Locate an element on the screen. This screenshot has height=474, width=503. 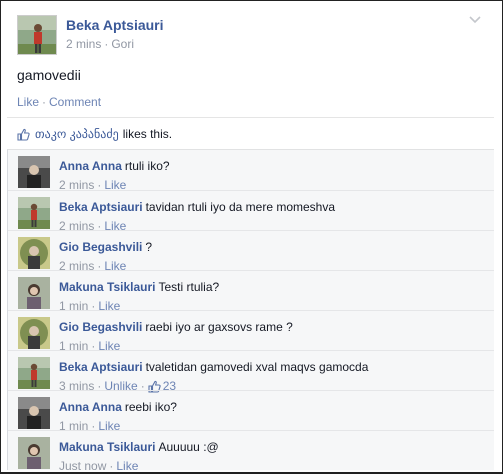
post-meta: 2 mins · Gori is located at coordinates (115, 44).